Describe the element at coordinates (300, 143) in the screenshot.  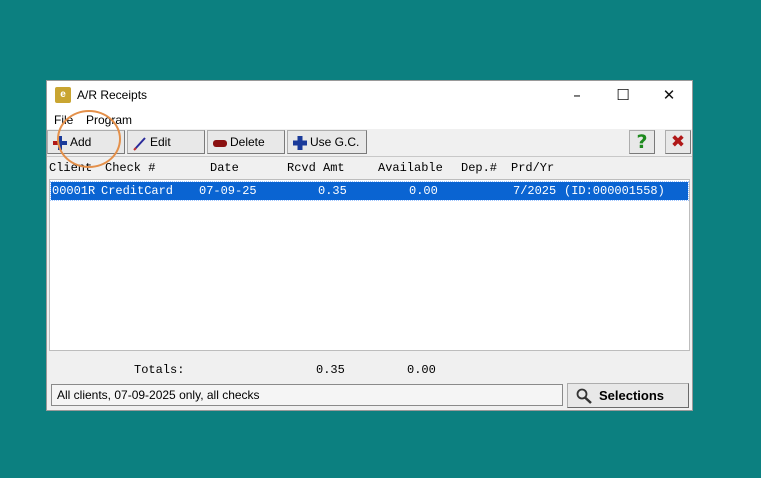
I see `plus-icon` at that location.